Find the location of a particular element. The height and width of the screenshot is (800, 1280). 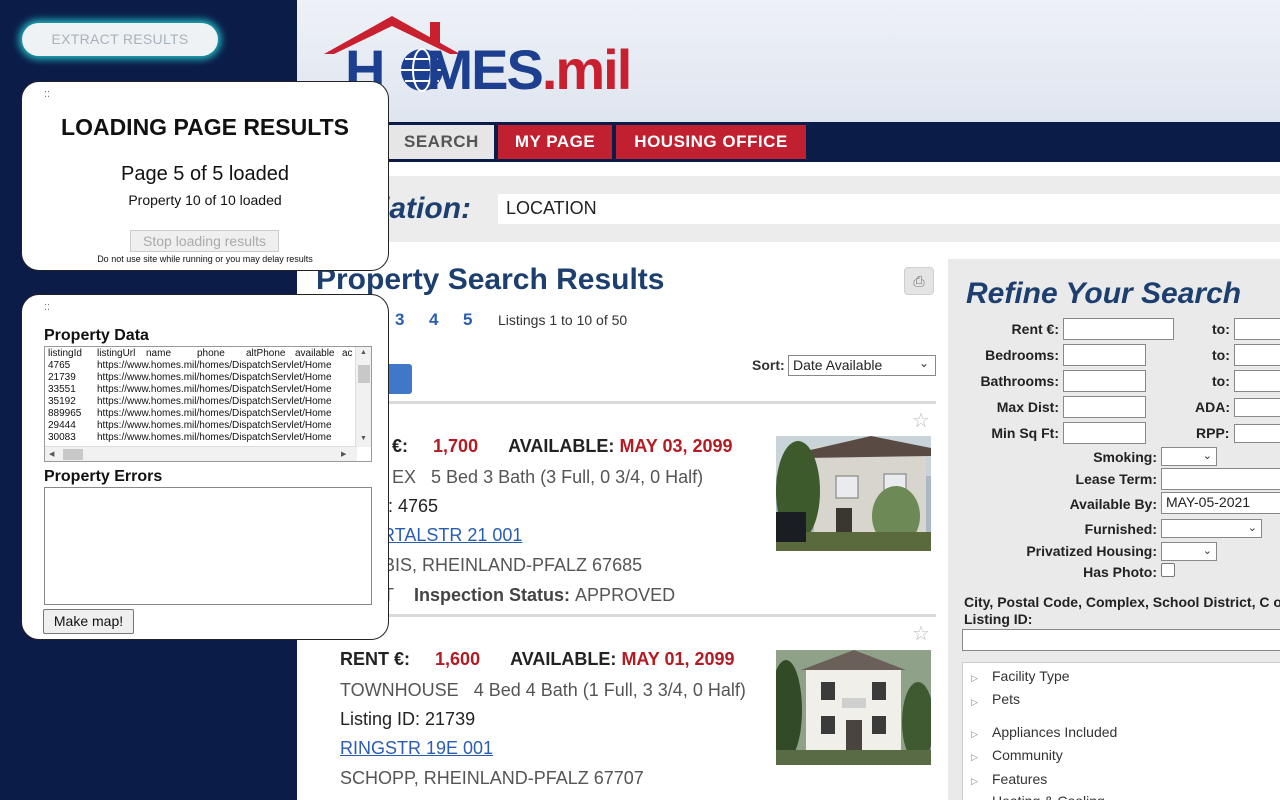

listing-rent: RENT €: 1,600 AVAILABLE: MAY 01, 2099 is located at coordinates (537, 659).